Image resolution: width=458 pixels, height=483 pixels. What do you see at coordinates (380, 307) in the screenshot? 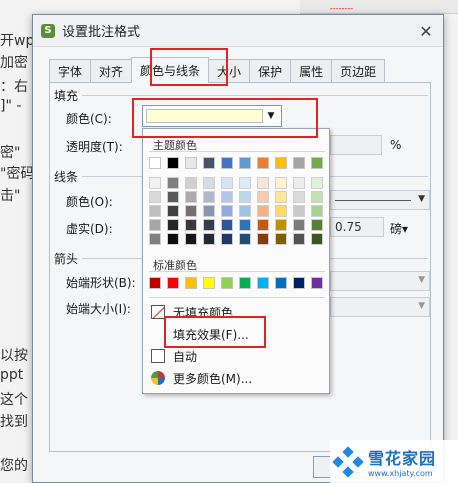
I see `begin-size-dropdown: ▼` at bounding box center [380, 307].